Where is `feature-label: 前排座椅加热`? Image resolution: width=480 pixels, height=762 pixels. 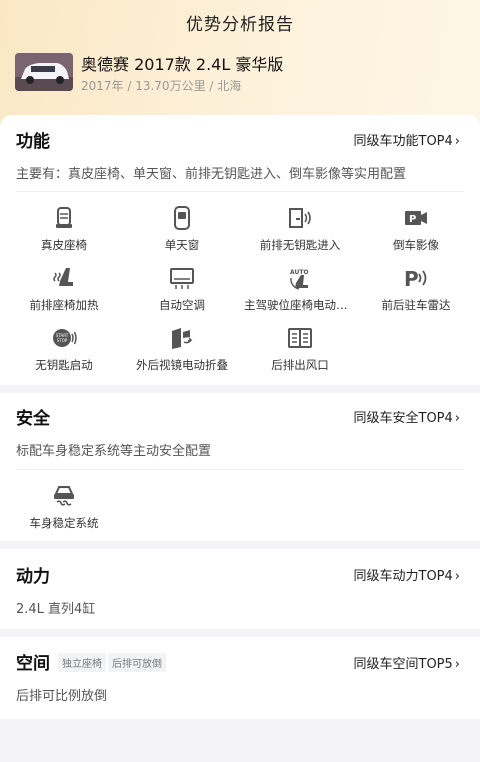 feature-label: 前排座椅加热 is located at coordinates (64, 305).